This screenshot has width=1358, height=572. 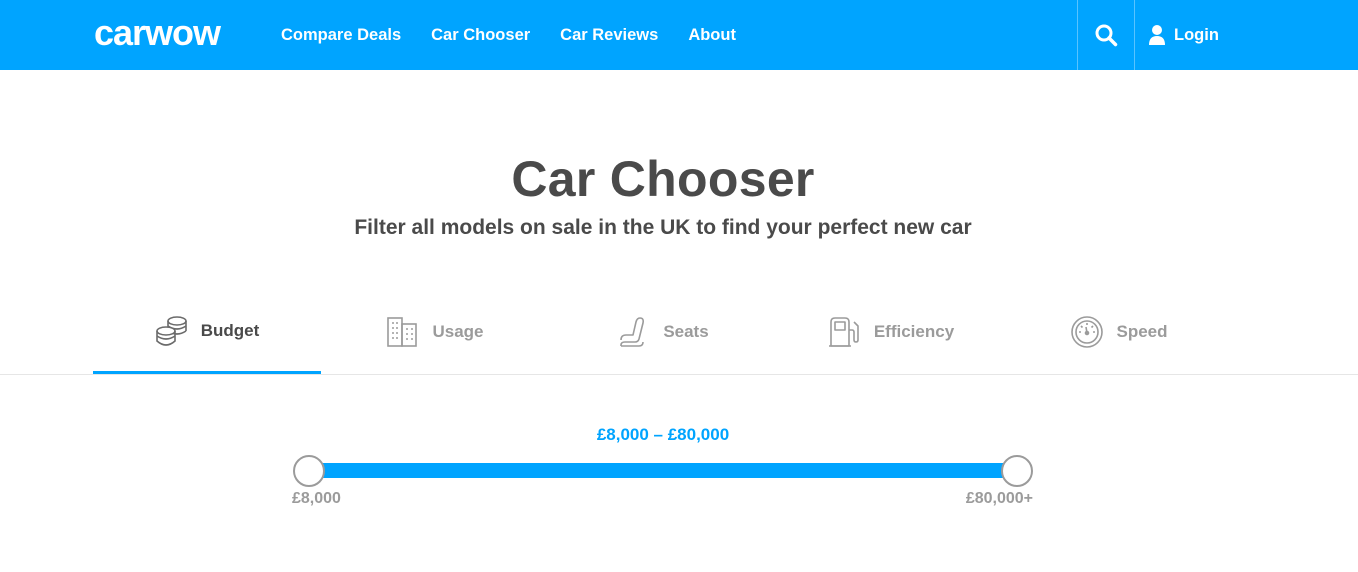 I want to click on budget-max-label: £80,000+, so click(x=999, y=498).